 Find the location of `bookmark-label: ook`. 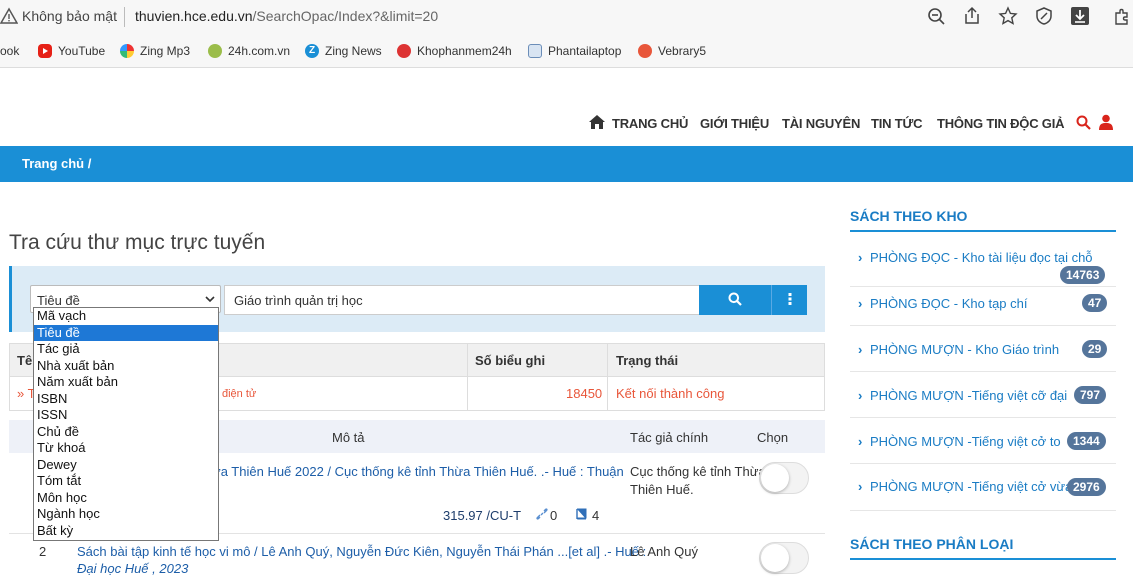

bookmark-label: ook is located at coordinates (10, 51).